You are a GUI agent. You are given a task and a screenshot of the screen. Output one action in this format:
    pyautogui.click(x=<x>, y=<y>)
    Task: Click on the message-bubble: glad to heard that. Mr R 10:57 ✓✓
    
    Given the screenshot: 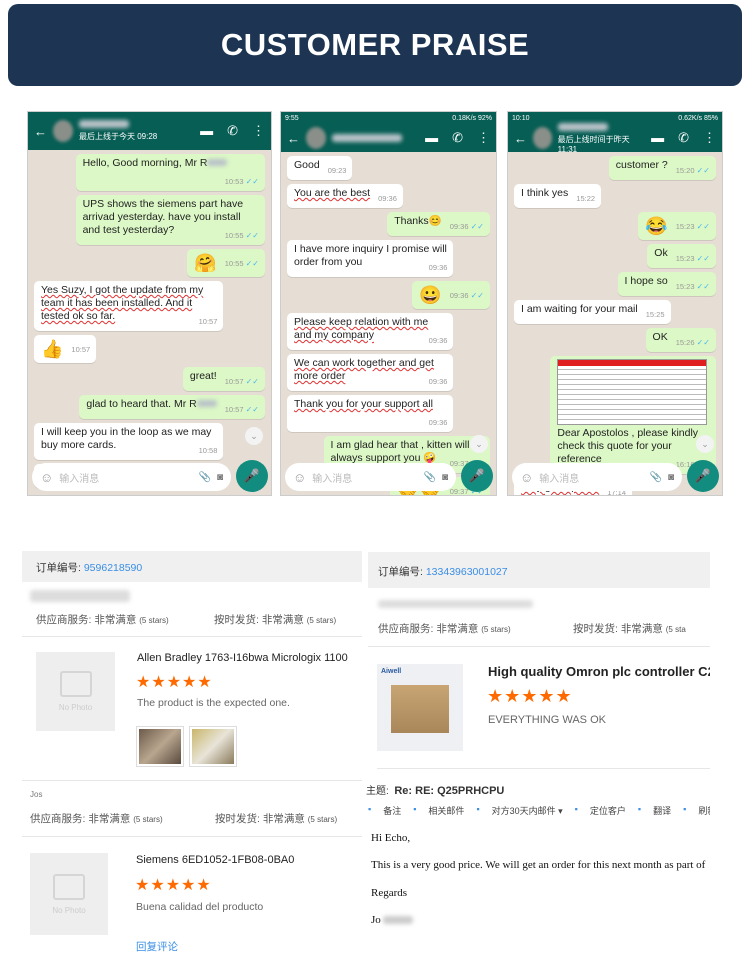 What is the action you would take?
    pyautogui.click(x=172, y=407)
    